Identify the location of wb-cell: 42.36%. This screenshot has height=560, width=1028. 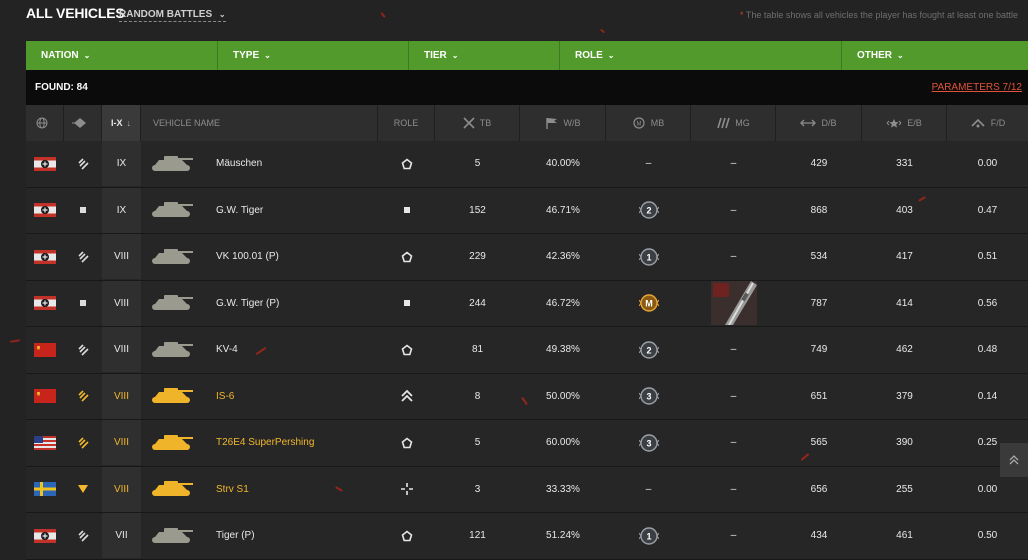
(563, 256).